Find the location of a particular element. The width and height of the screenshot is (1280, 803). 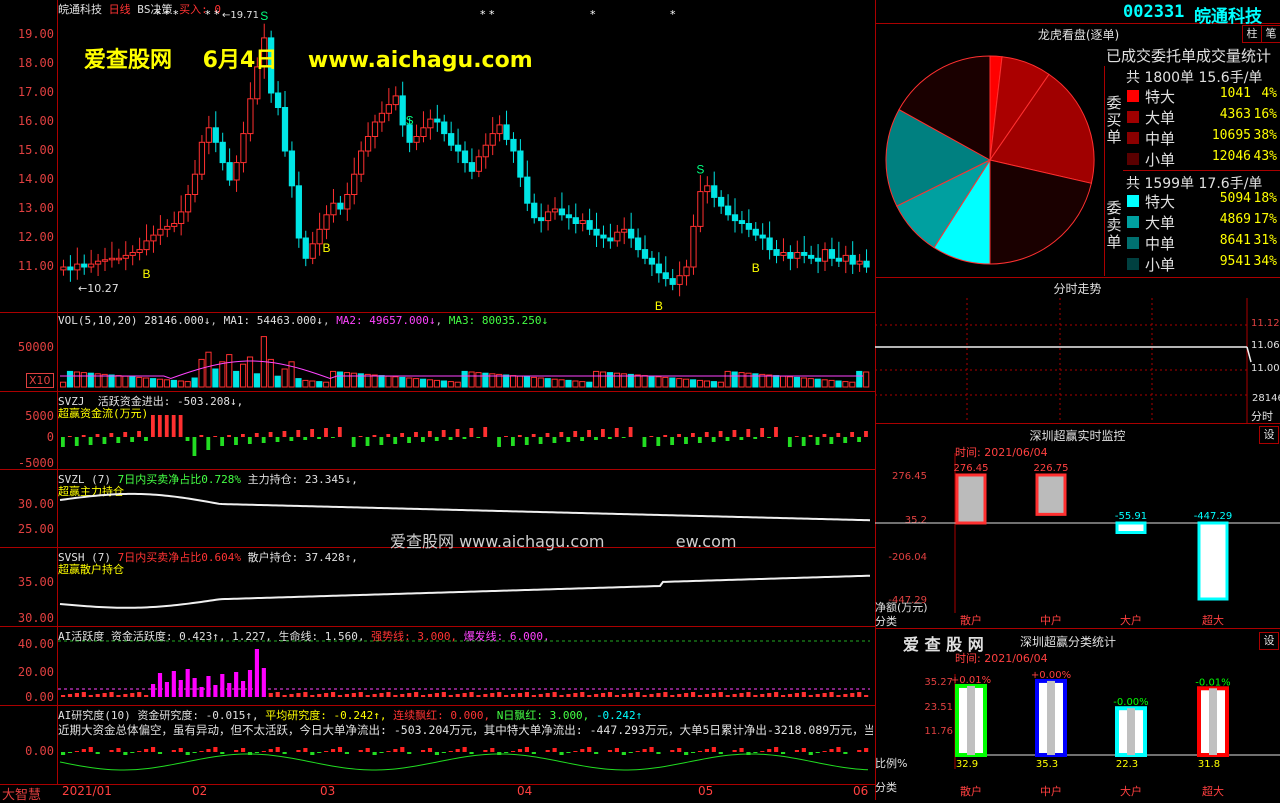

intraday-pane: 分时走势 11.12 11.06 11.00 28146 分时 is located at coordinates (1077, 350).